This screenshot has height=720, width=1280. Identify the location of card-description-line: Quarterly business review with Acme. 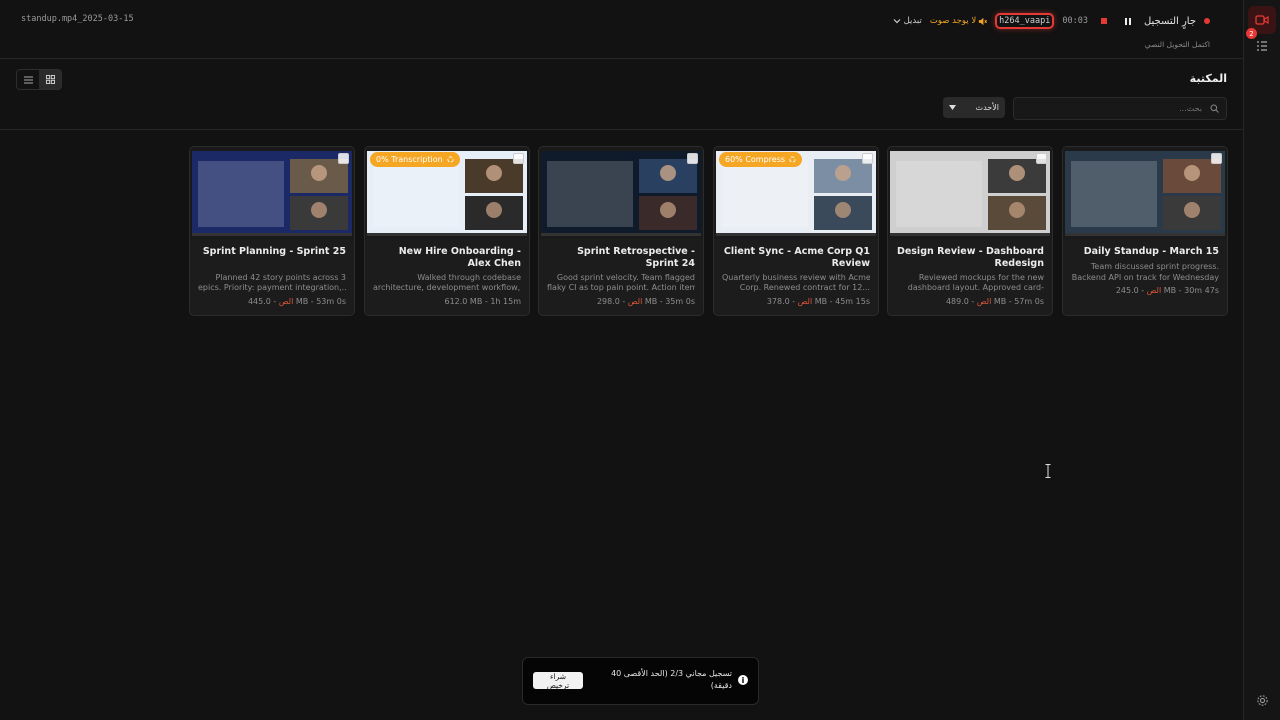
(796, 277).